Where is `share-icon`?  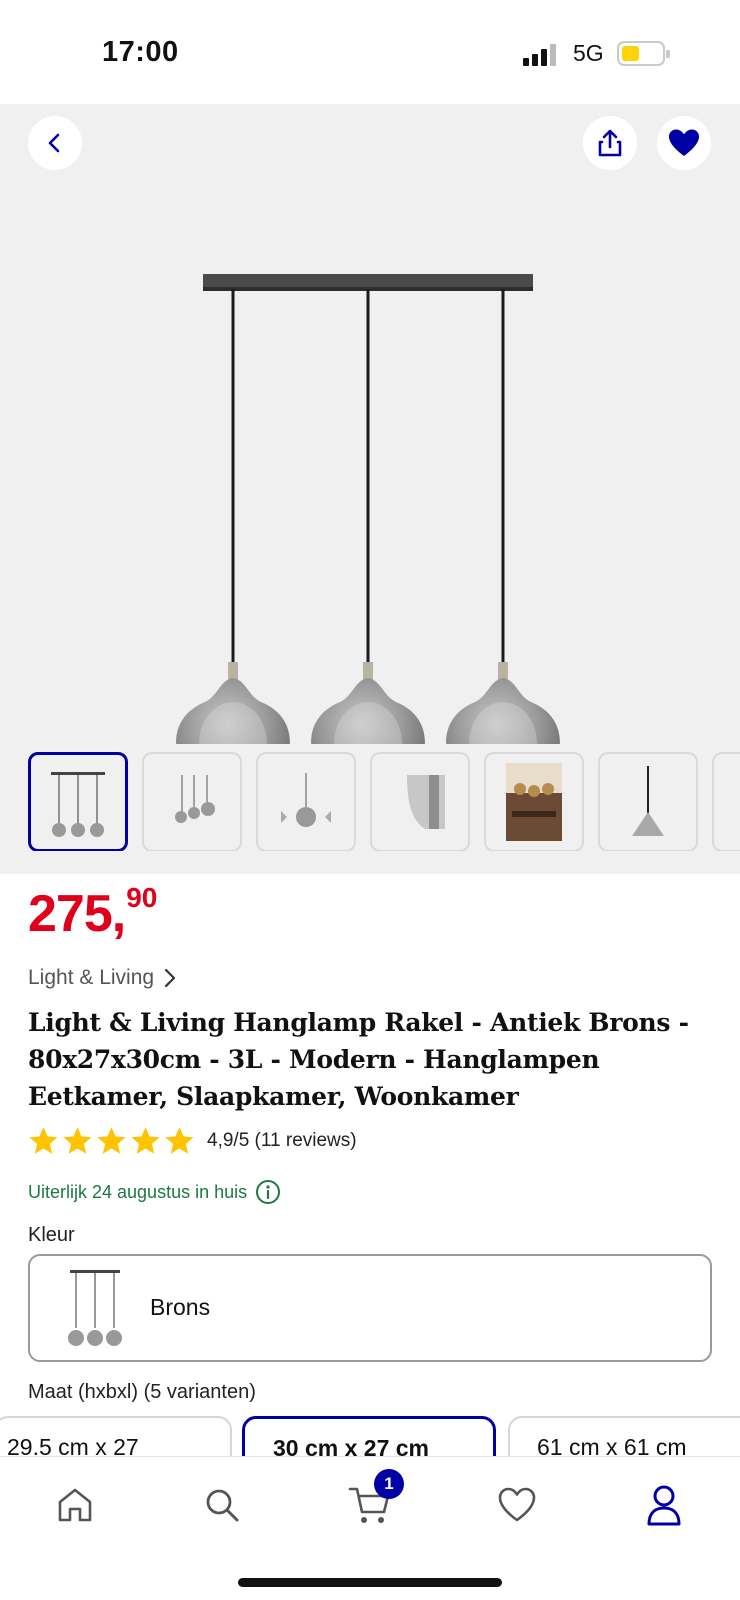 share-icon is located at coordinates (610, 143).